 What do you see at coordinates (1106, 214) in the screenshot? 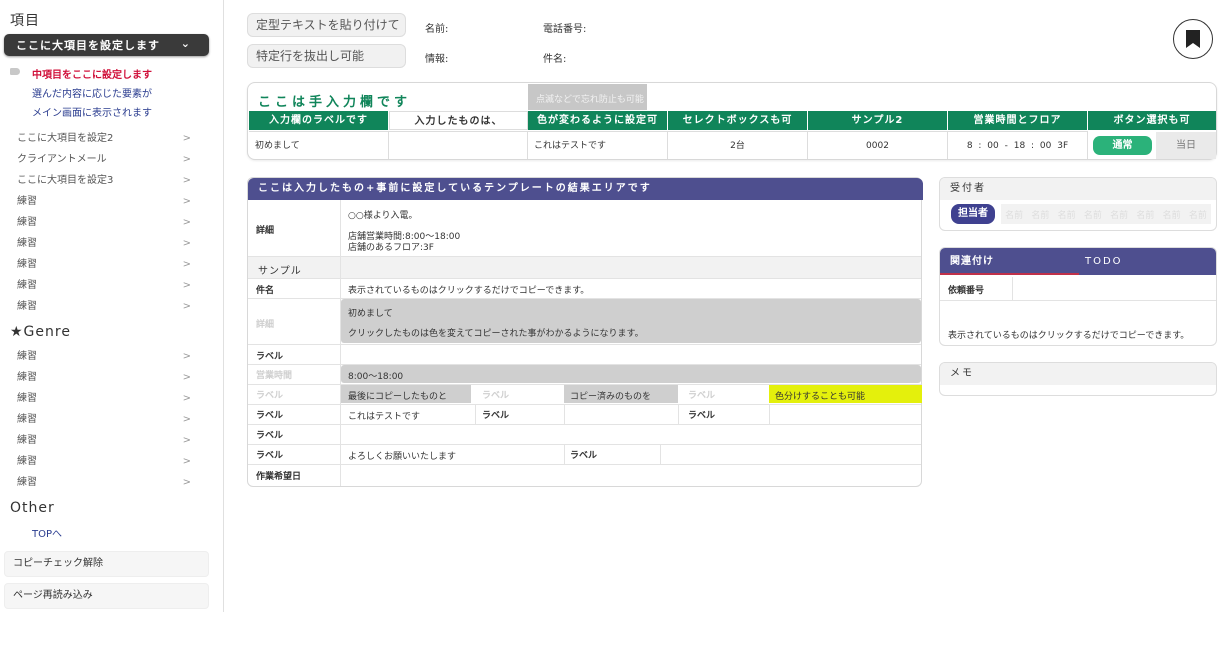
I see `staff-names: 名前 名前 名前 名前 名前 名前 名前 名前` at bounding box center [1106, 214].